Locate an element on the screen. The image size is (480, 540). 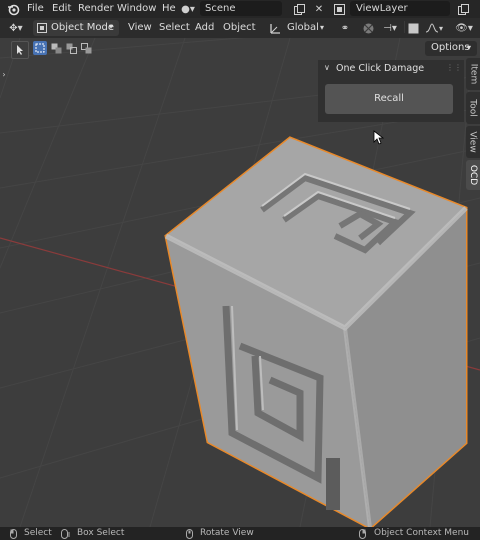
tab-ocd: OCD is located at coordinates (473, 175).